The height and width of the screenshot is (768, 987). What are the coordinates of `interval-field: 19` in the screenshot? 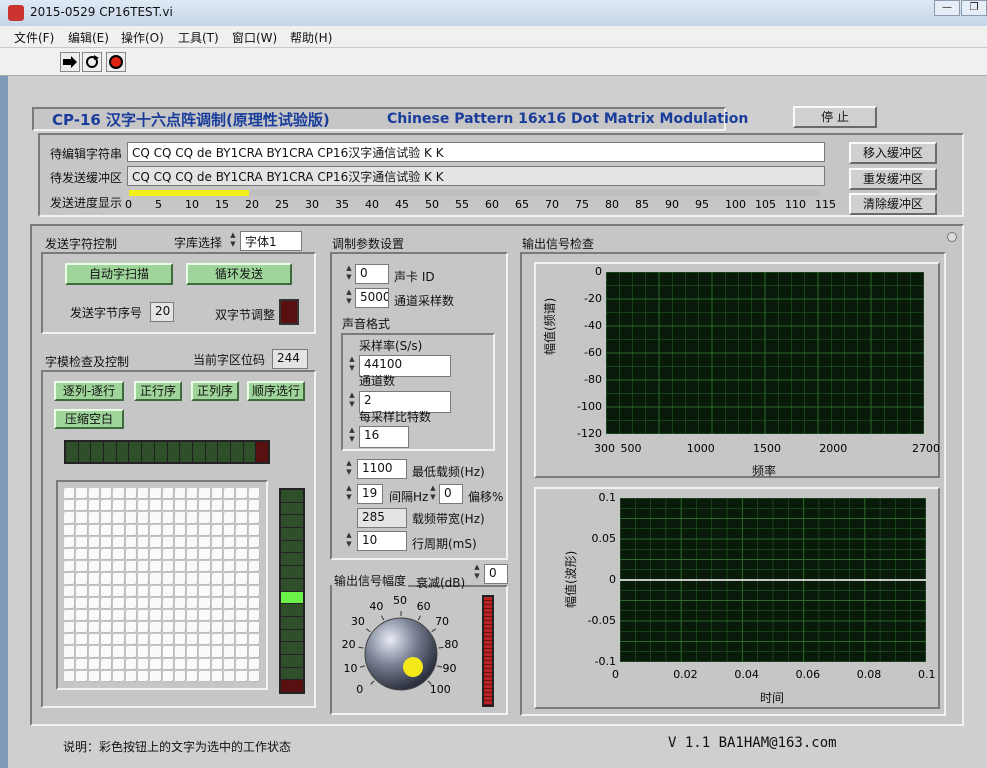 It's located at (370, 494).